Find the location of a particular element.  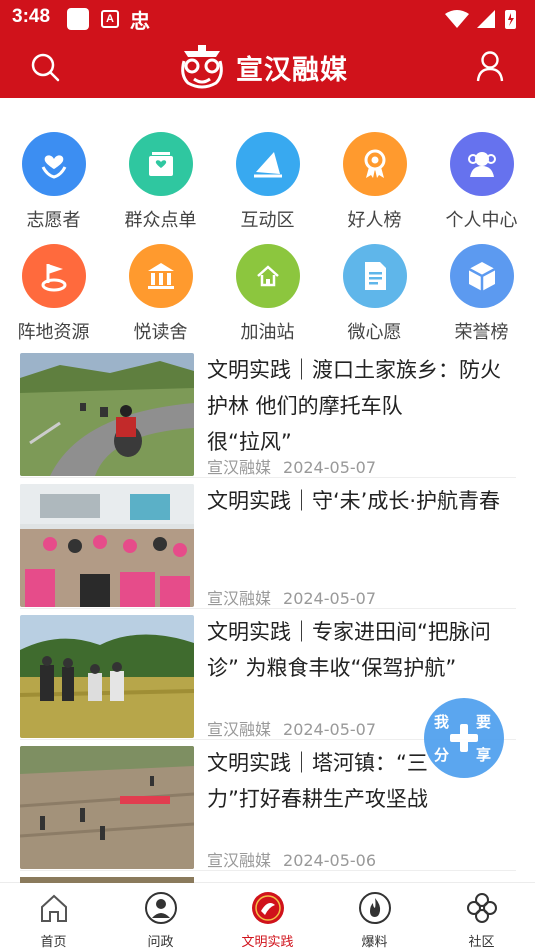

order-heart-icon is located at coordinates (160, 164).